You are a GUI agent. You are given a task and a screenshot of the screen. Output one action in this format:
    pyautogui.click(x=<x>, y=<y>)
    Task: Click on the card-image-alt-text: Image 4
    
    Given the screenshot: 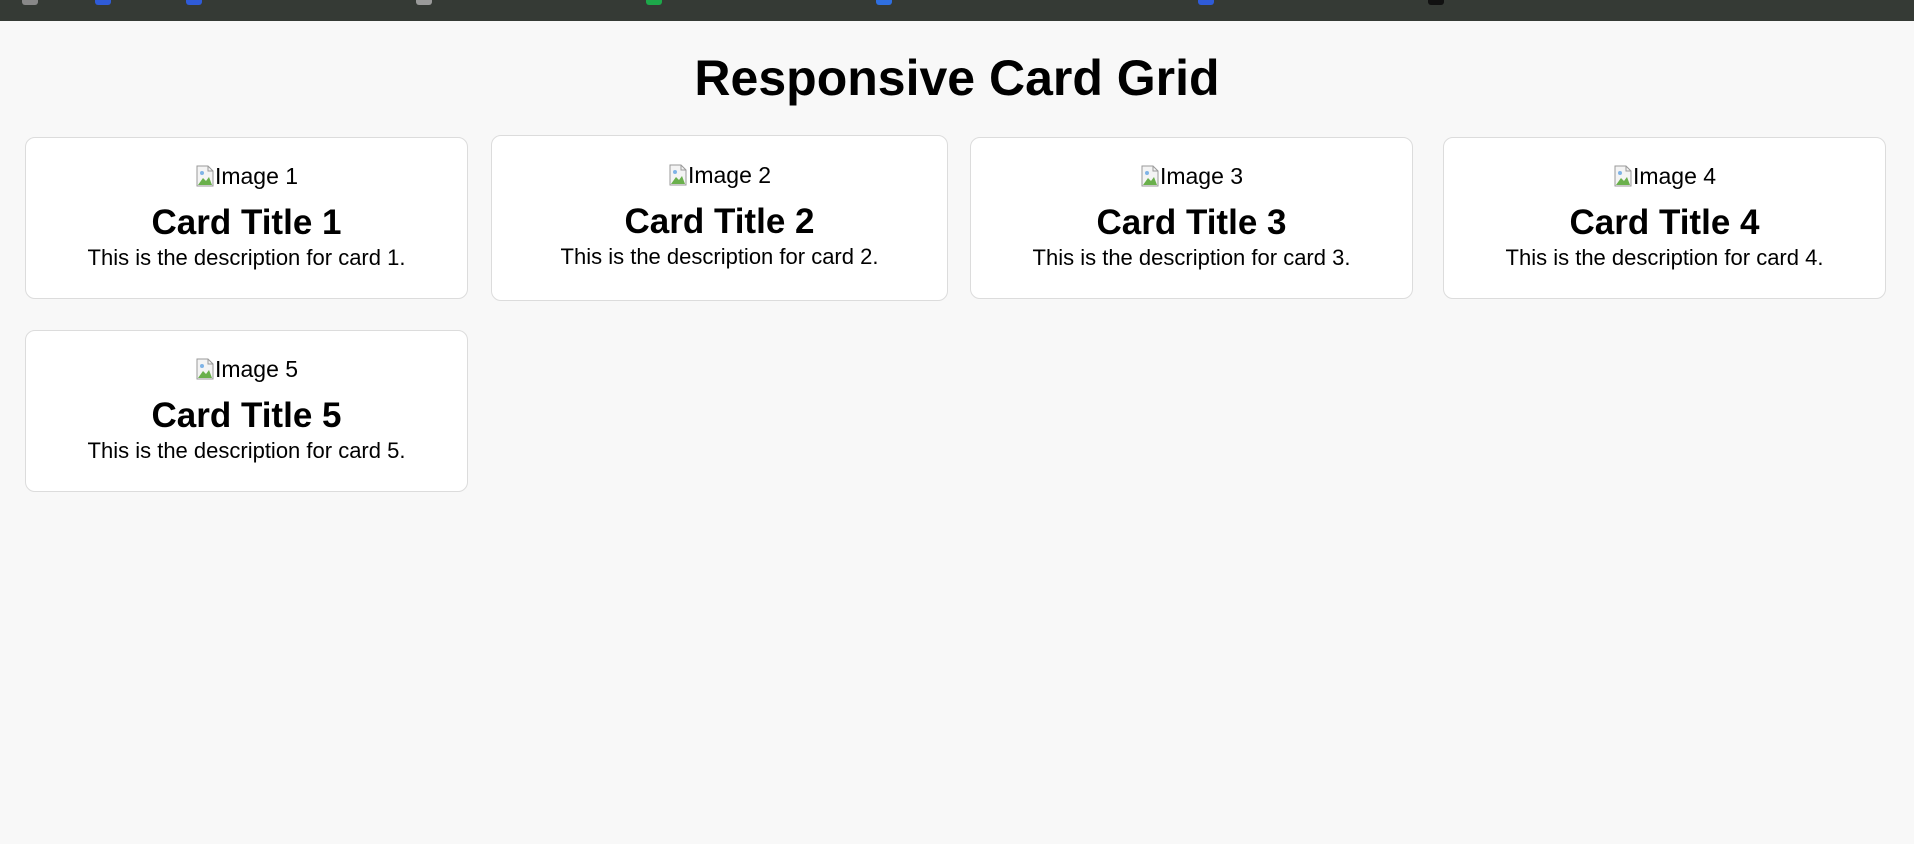 What is the action you would take?
    pyautogui.click(x=1674, y=176)
    